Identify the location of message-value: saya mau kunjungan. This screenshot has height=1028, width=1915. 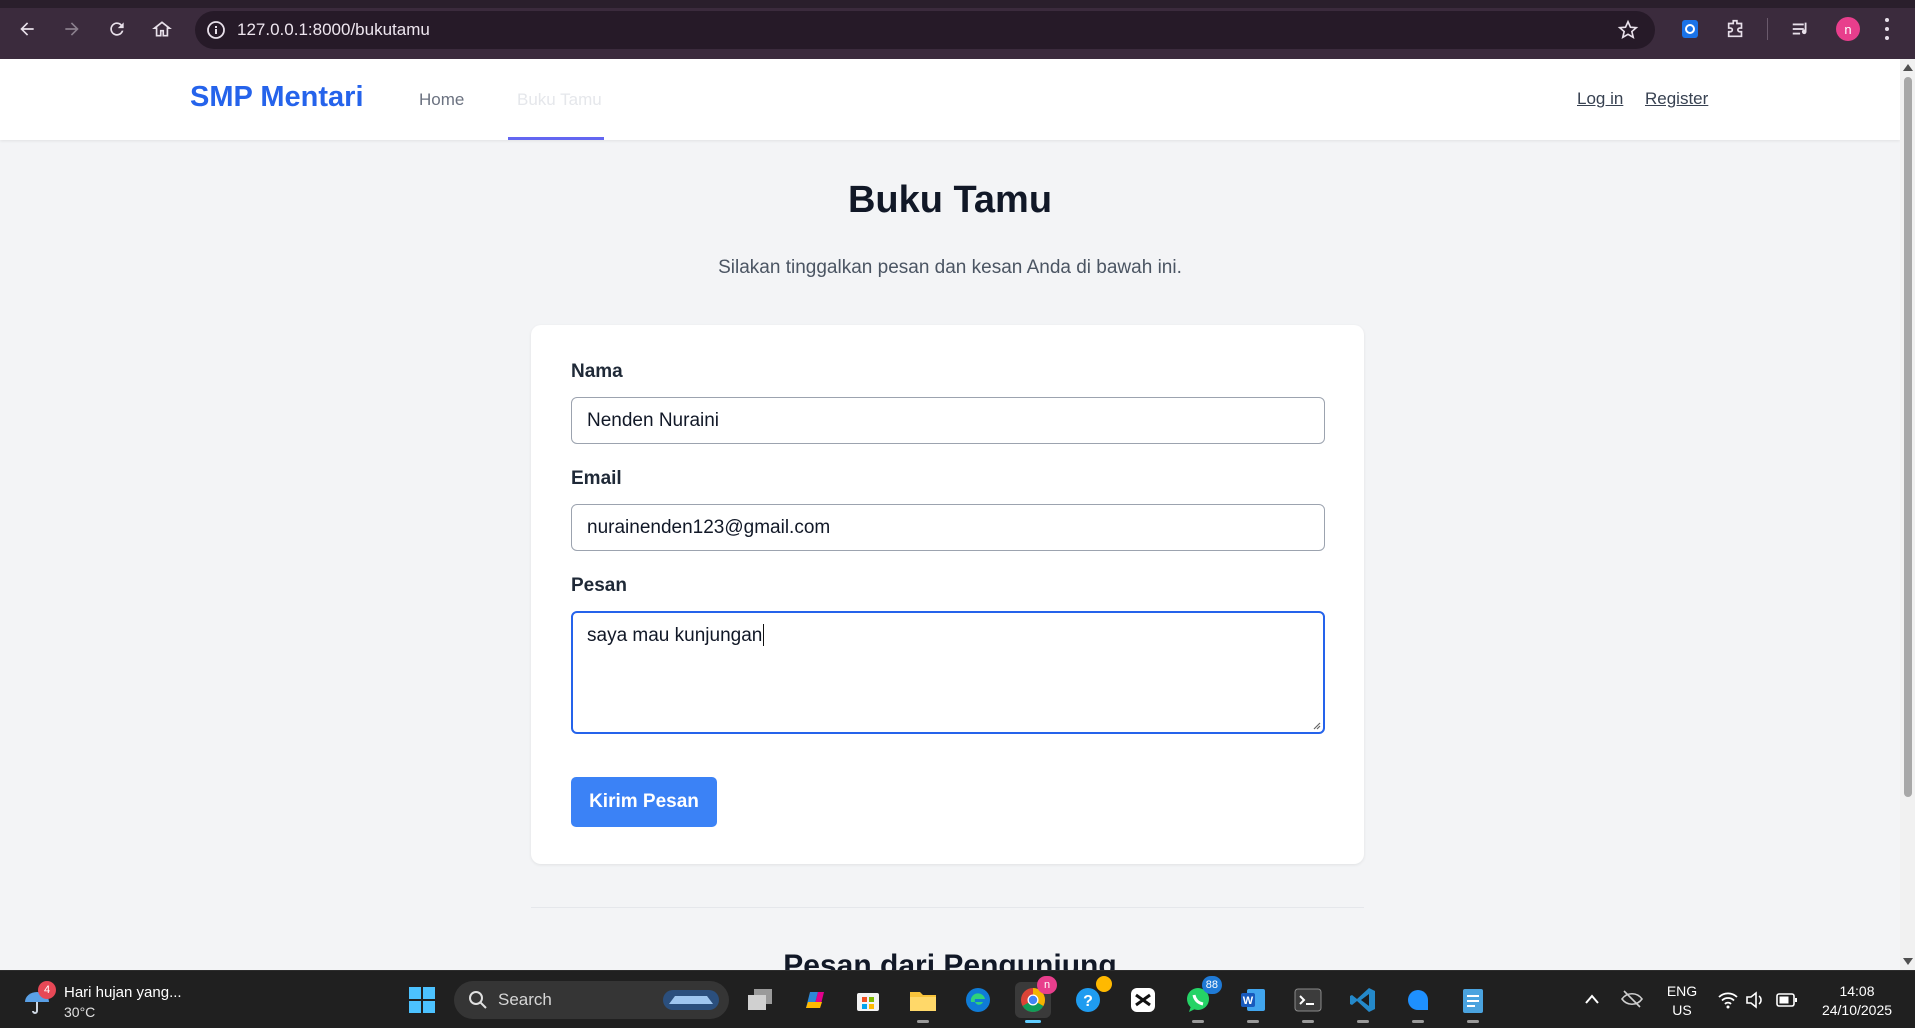
(675, 635).